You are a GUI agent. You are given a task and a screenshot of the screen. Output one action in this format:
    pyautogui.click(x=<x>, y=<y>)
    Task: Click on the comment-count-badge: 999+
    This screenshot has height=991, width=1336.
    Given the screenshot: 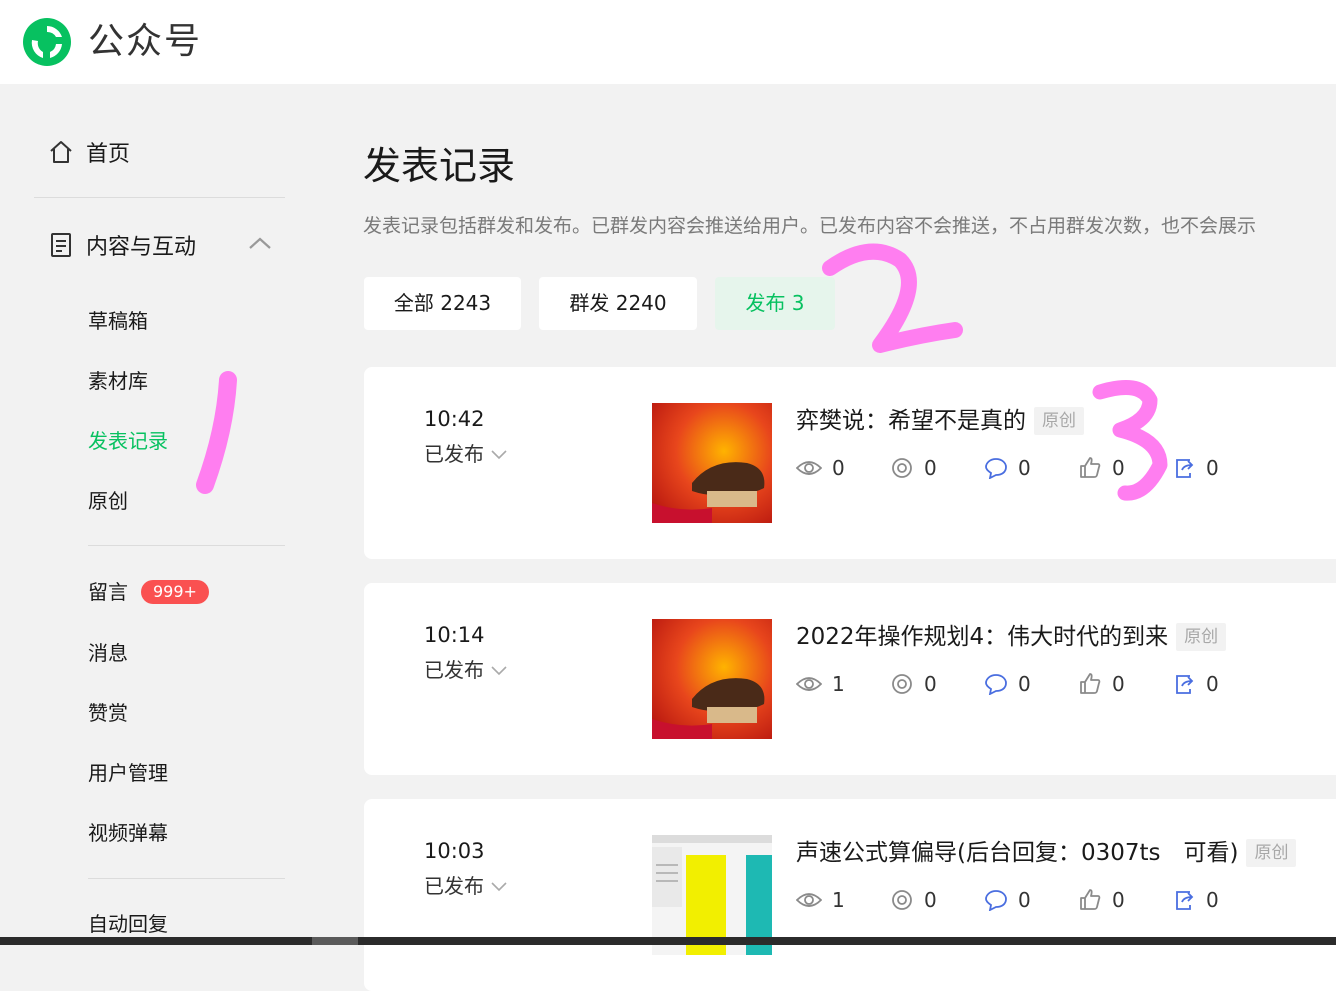 What is the action you would take?
    pyautogui.click(x=175, y=592)
    